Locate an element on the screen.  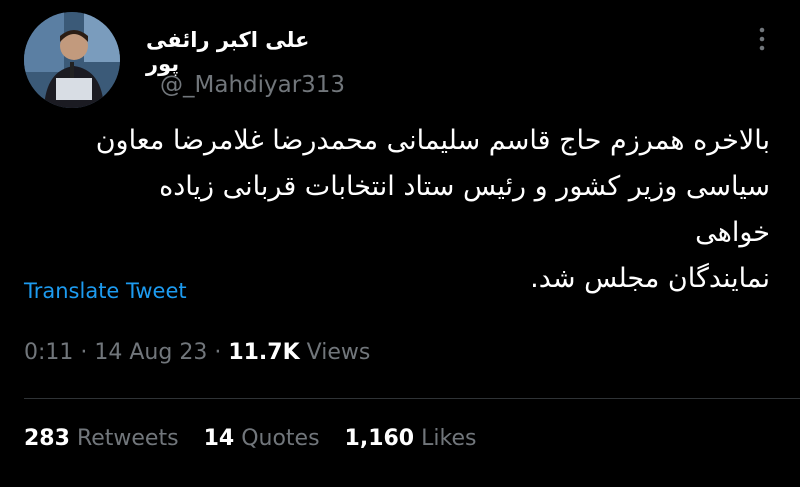
tweet-stats: 283 Retweets 14 Quotes 1,160 Likes is located at coordinates (259, 438).